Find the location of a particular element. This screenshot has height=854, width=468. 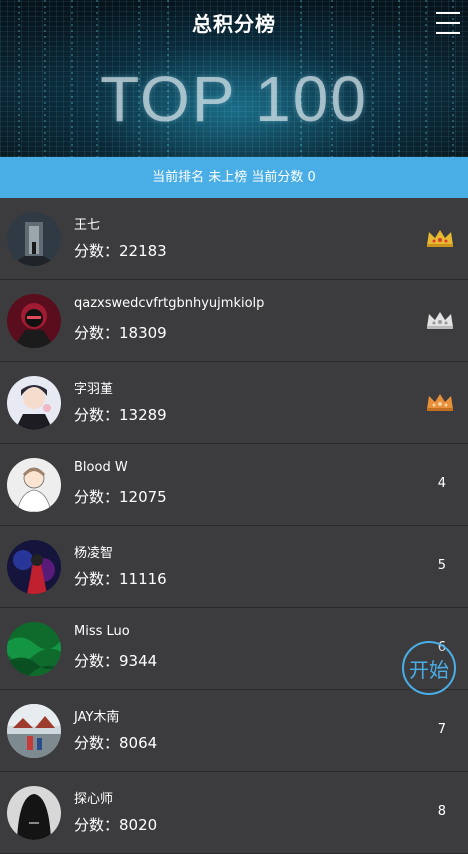

player-name: 探心师 is located at coordinates (94, 799).